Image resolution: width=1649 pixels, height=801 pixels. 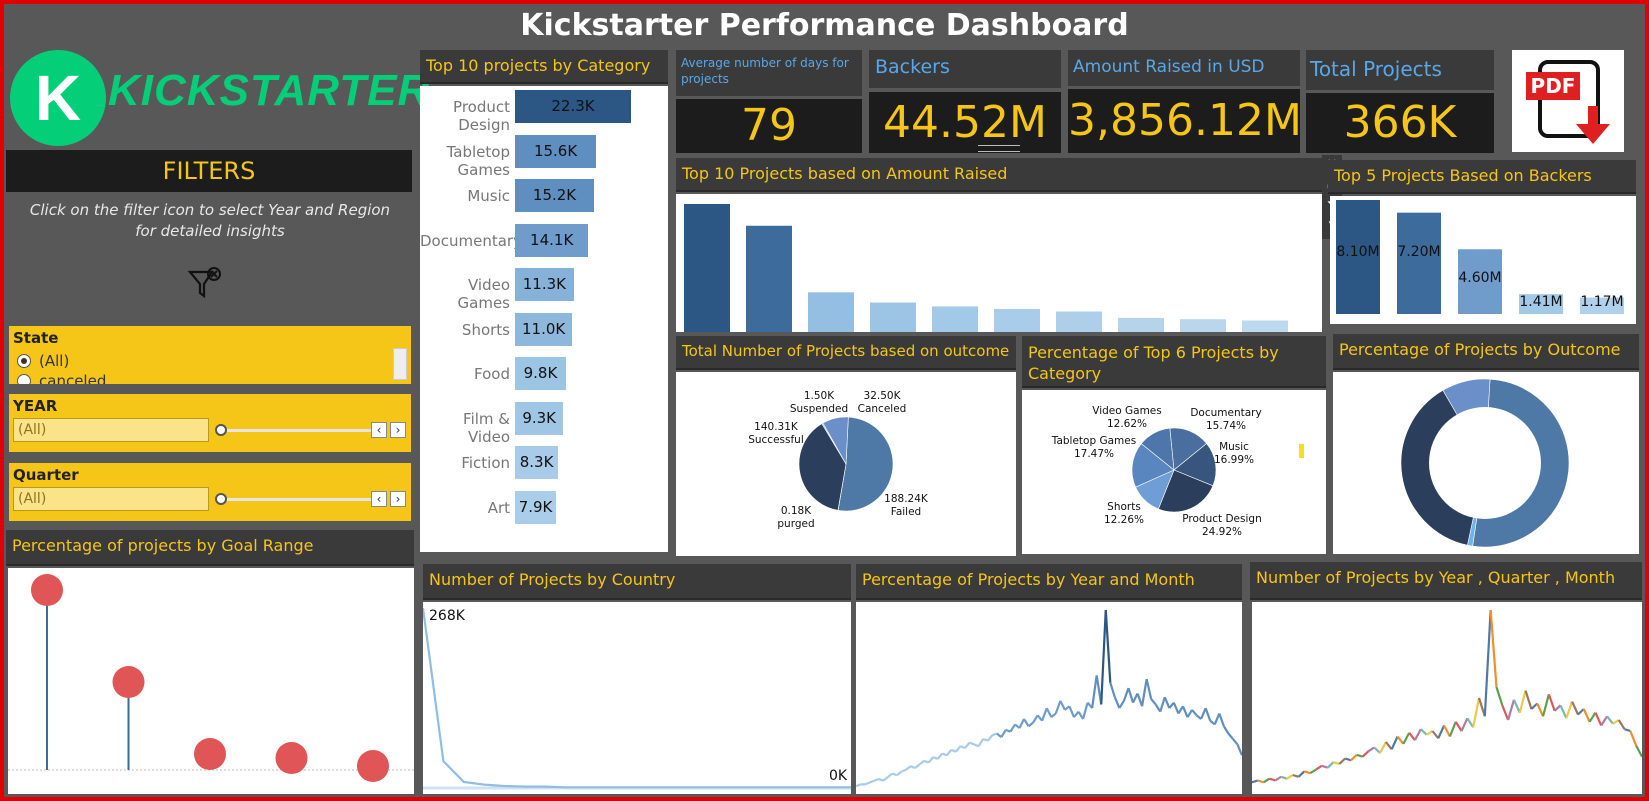 I want to click on kpi-total-projects-label: Total Projects, so click(x=1400, y=70).